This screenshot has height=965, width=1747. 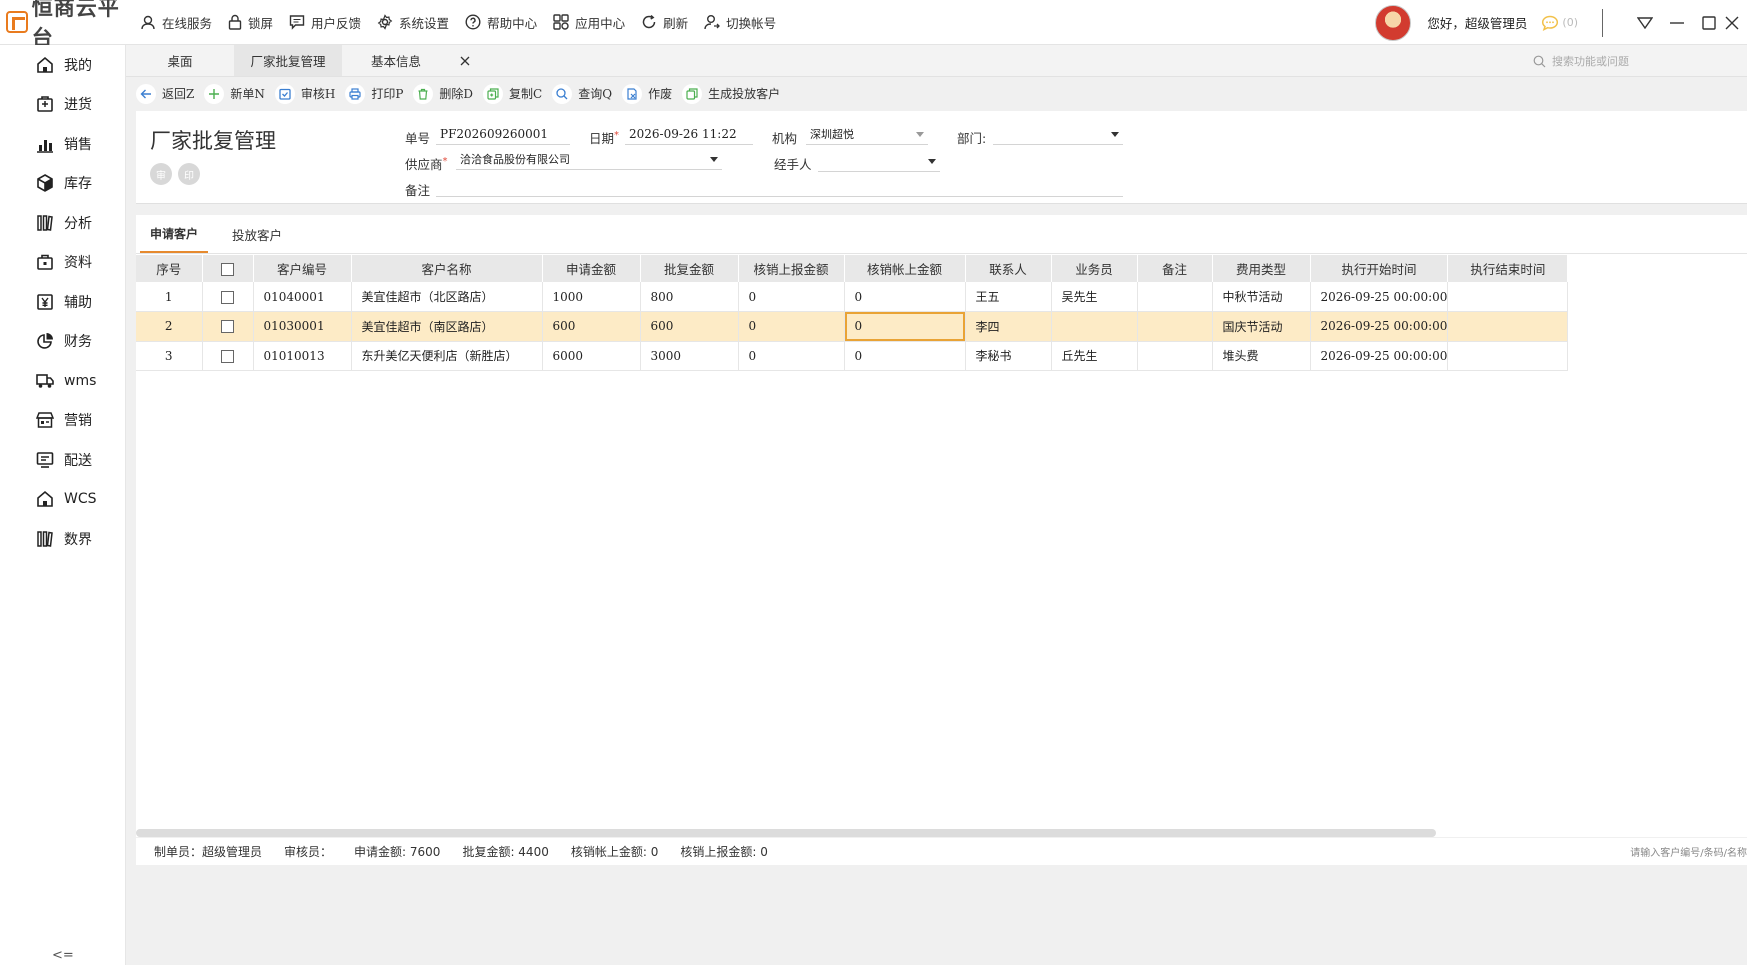 I want to click on sidebar-item-wcs: WCS, so click(x=62, y=500).